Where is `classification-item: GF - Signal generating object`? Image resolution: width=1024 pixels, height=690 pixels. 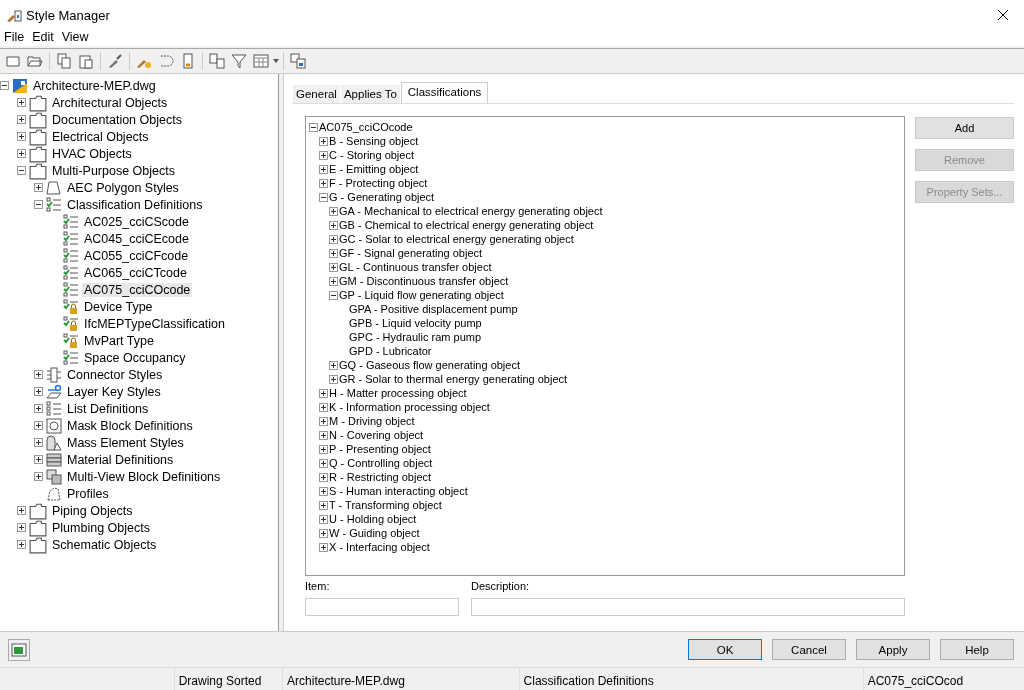
classification-item: GF - Signal generating object is located at coordinates (411, 253).